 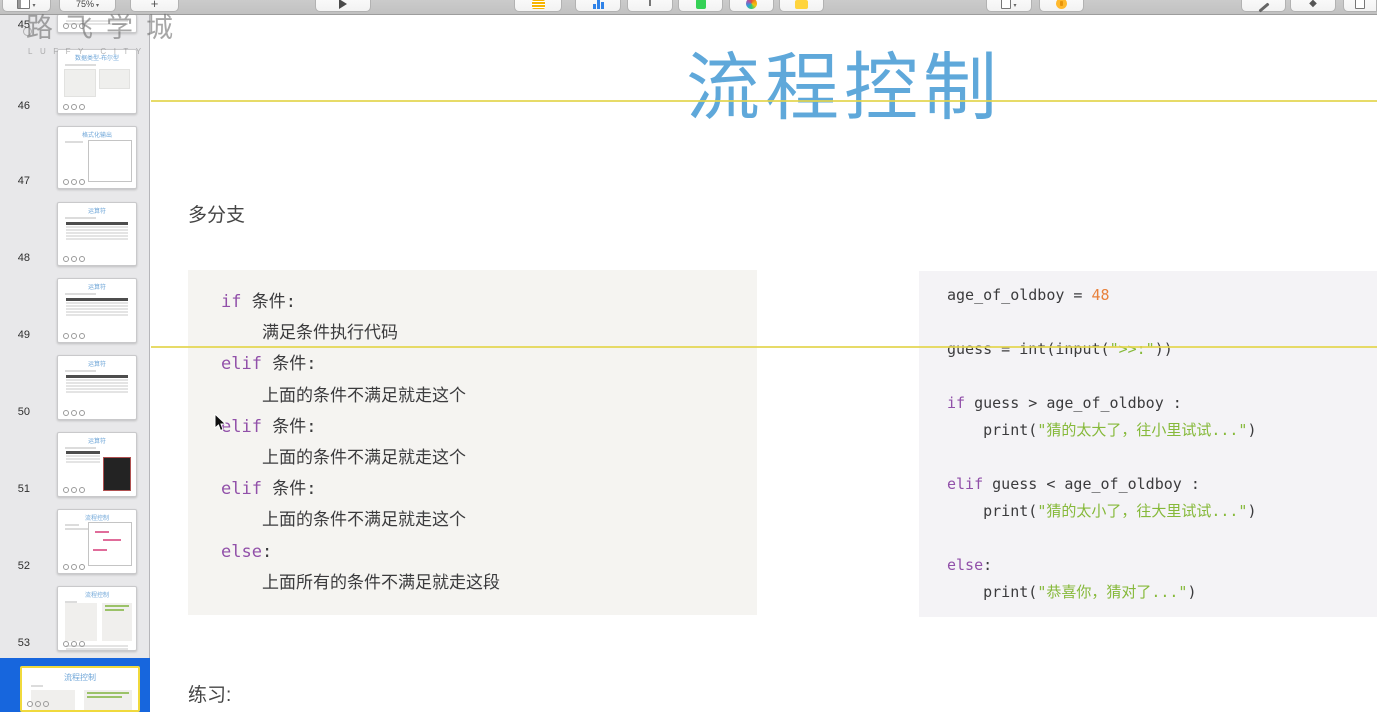 What do you see at coordinates (1102, 430) in the screenshot?
I see `code-line: print("猜的太大了，往小里试试...")` at bounding box center [1102, 430].